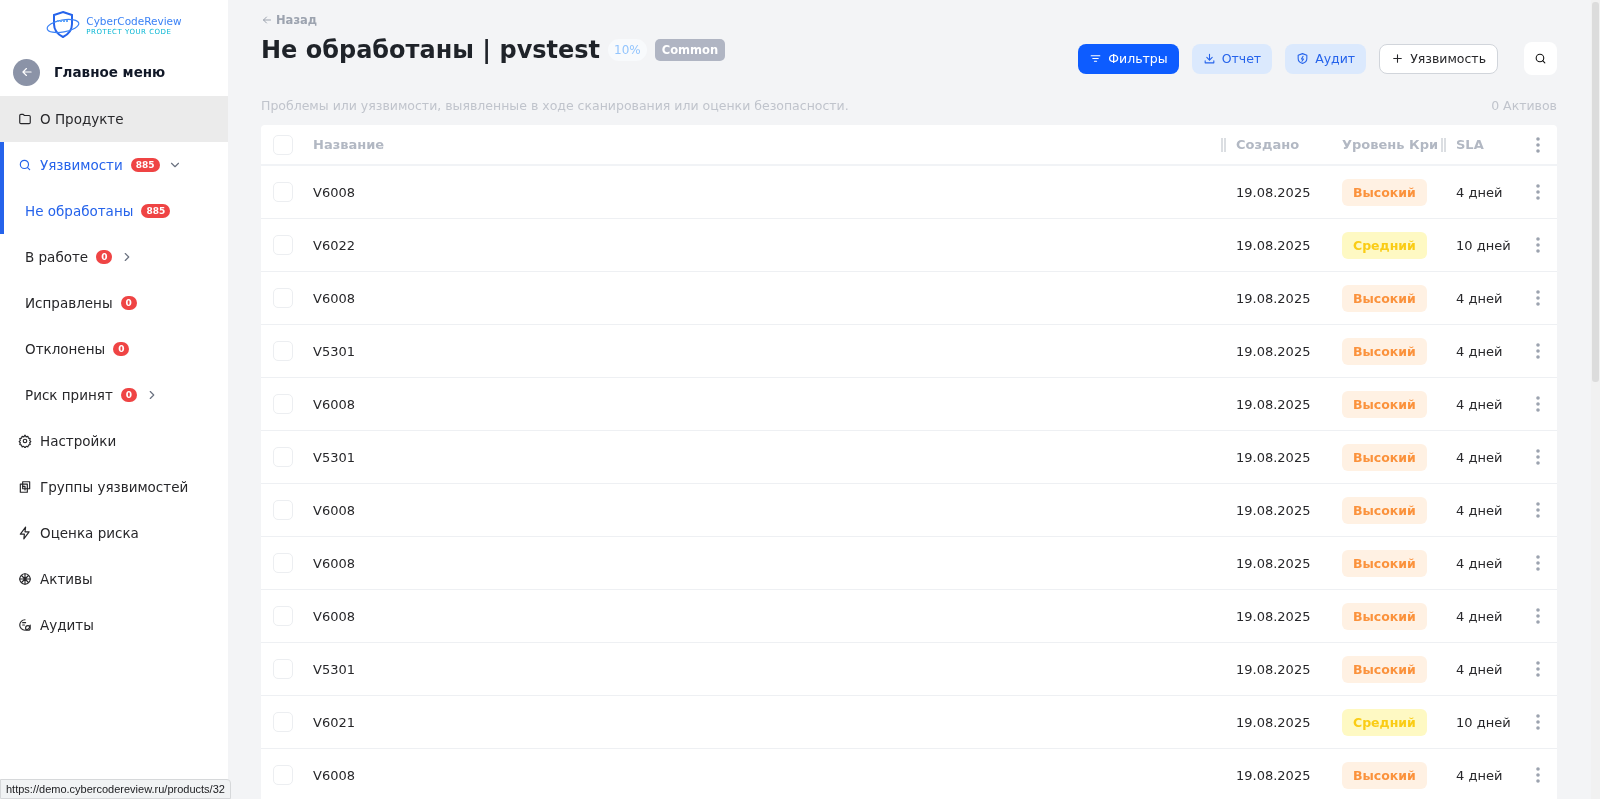 The height and width of the screenshot is (799, 1600). What do you see at coordinates (114, 395) in the screenshot?
I see `sidebar-subitem: Риск принят 0` at bounding box center [114, 395].